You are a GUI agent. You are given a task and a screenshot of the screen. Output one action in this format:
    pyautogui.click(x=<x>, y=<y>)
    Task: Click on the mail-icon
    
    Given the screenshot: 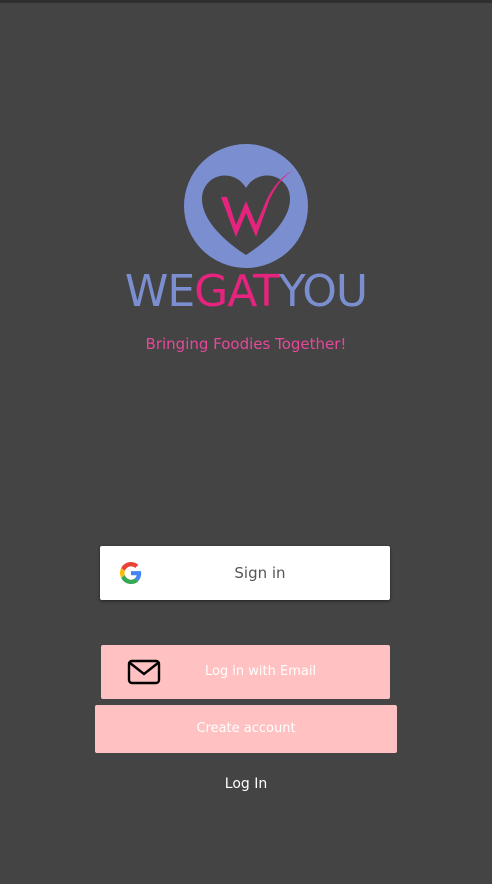 What is the action you would take?
    pyautogui.click(x=144, y=672)
    